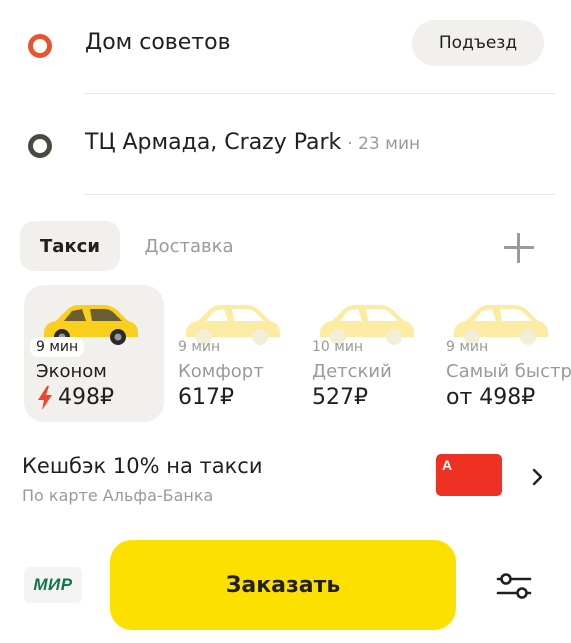 The height and width of the screenshot is (643, 571). I want to click on tab-taxi: Такси, so click(70, 246).